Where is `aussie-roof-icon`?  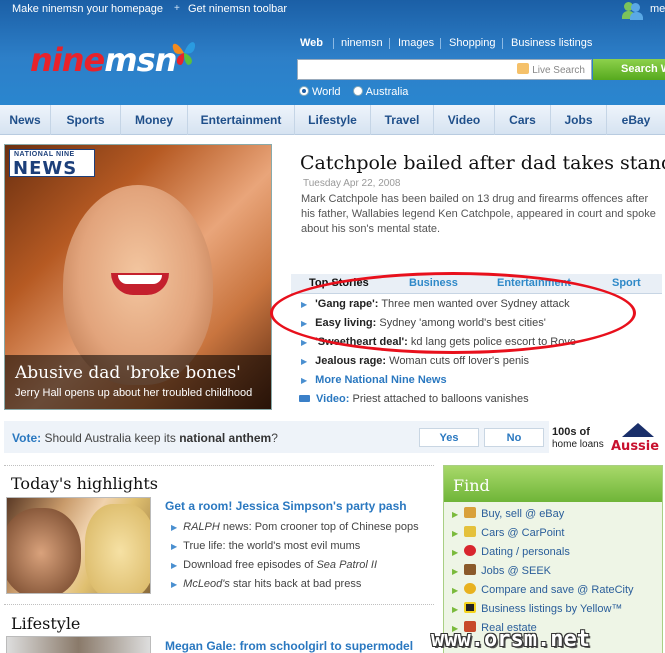 aussie-roof-icon is located at coordinates (638, 430).